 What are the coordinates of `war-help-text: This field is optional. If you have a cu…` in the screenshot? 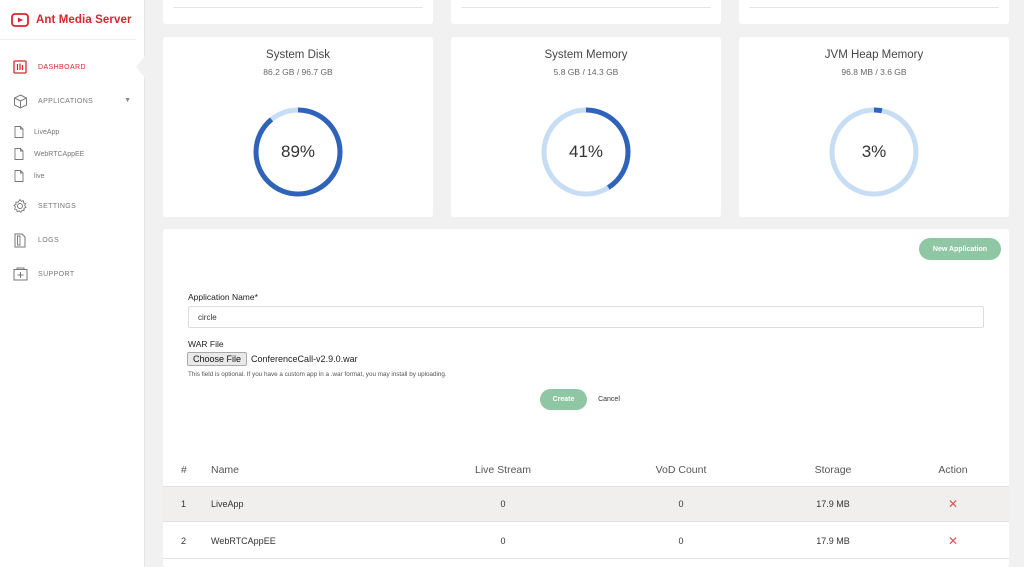 It's located at (317, 374).